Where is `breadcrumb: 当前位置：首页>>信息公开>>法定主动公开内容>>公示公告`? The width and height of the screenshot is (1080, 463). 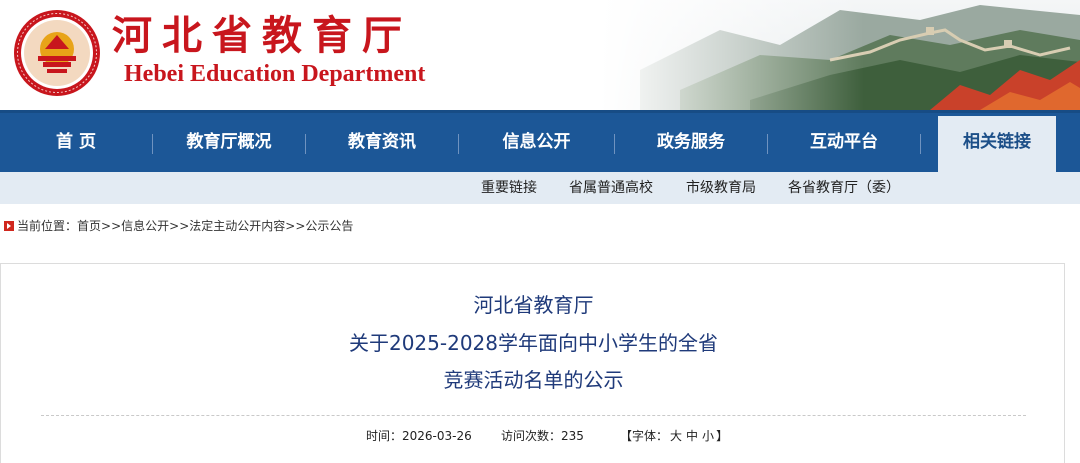 breadcrumb: 当前位置：首页>>信息公开>>法定主动公开内容>>公示公告 is located at coordinates (178, 226).